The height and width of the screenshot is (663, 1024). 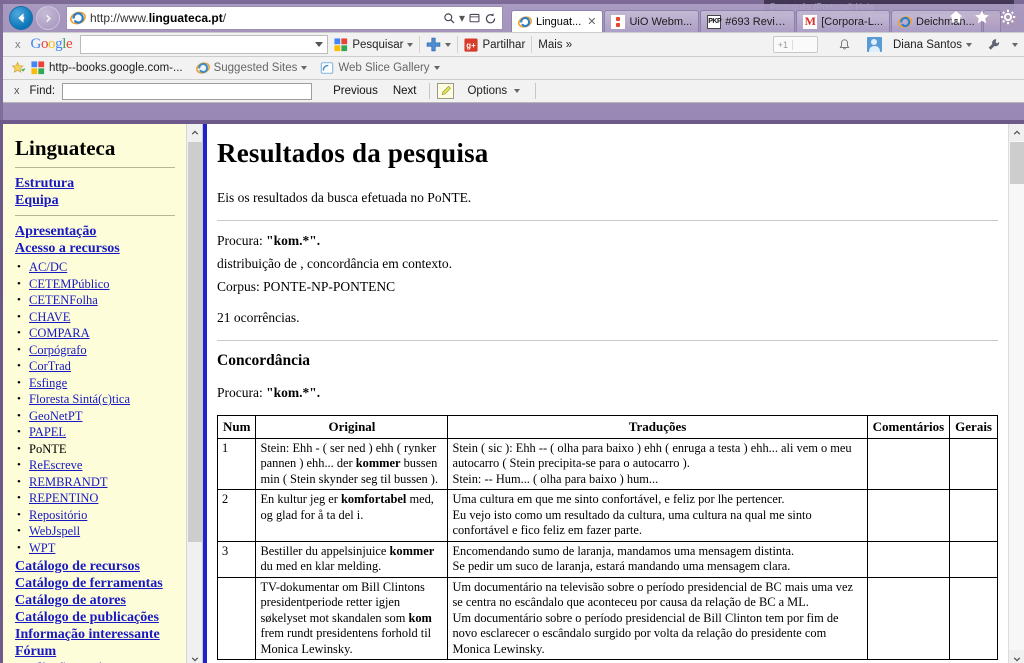 What do you see at coordinates (341, 44) in the screenshot?
I see `google-squares-icon` at bounding box center [341, 44].